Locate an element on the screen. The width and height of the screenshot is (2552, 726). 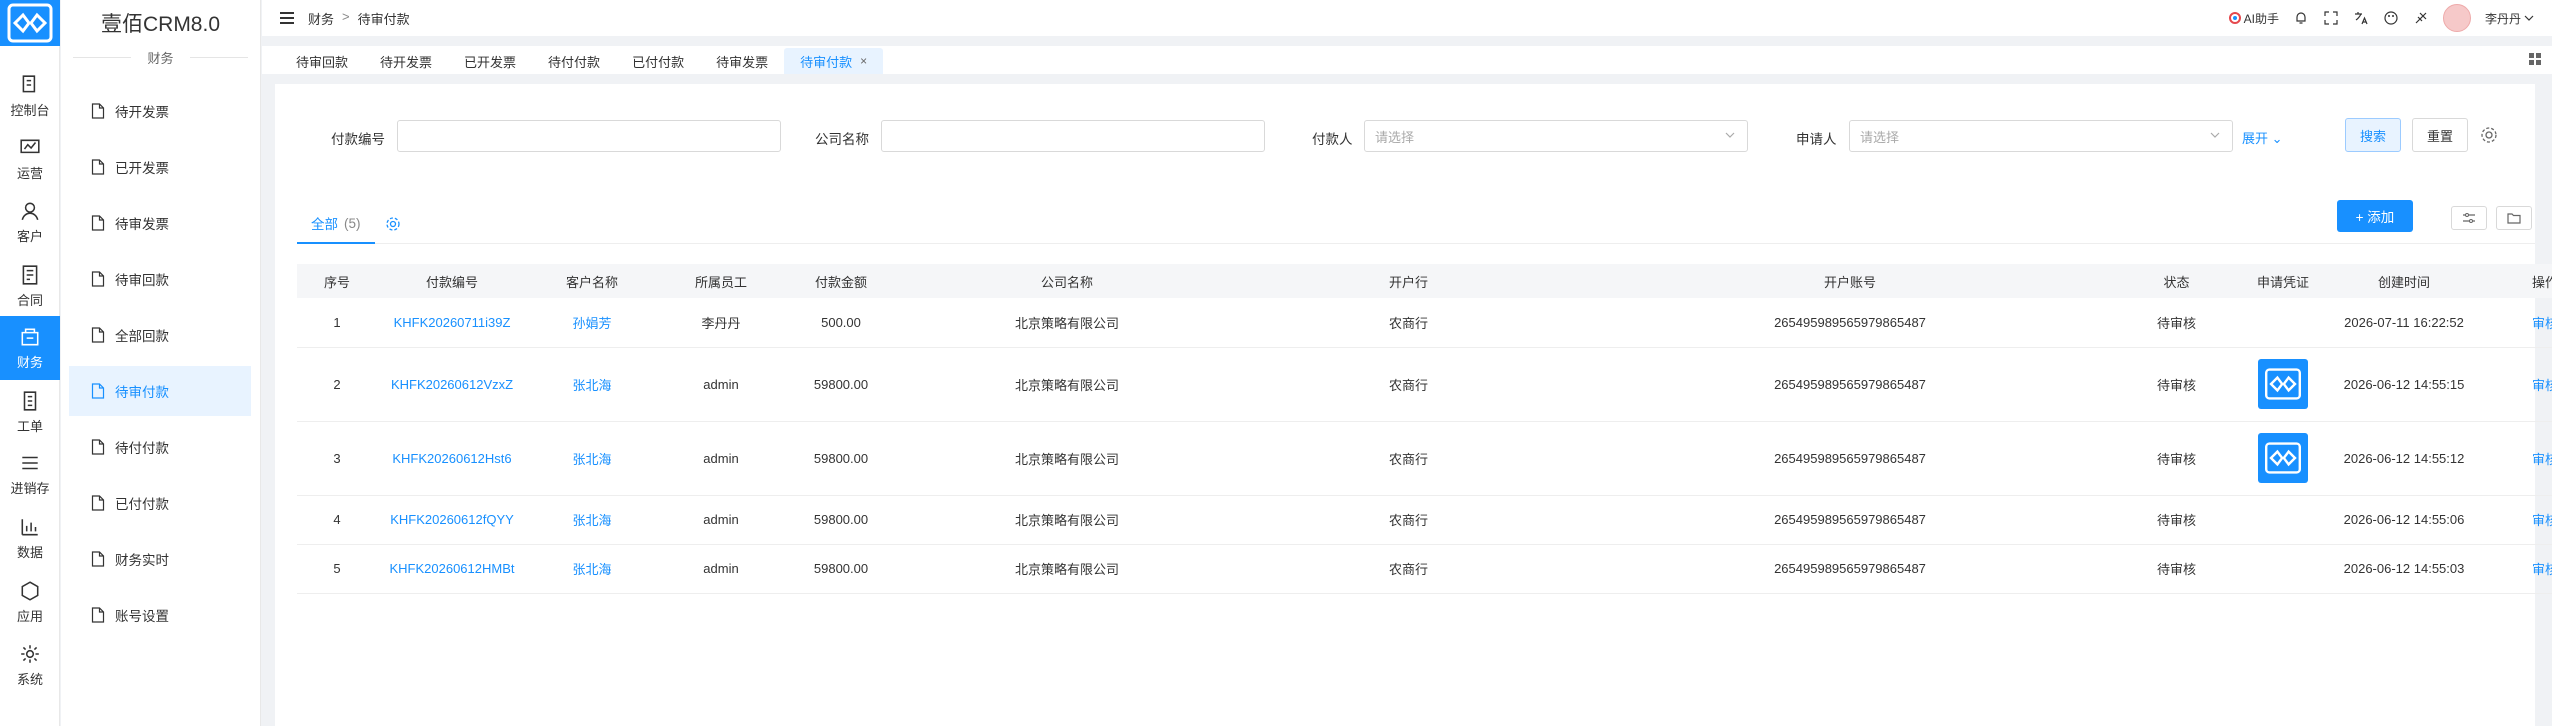
breadcrumb-current: 待审付款 is located at coordinates (383, 19).